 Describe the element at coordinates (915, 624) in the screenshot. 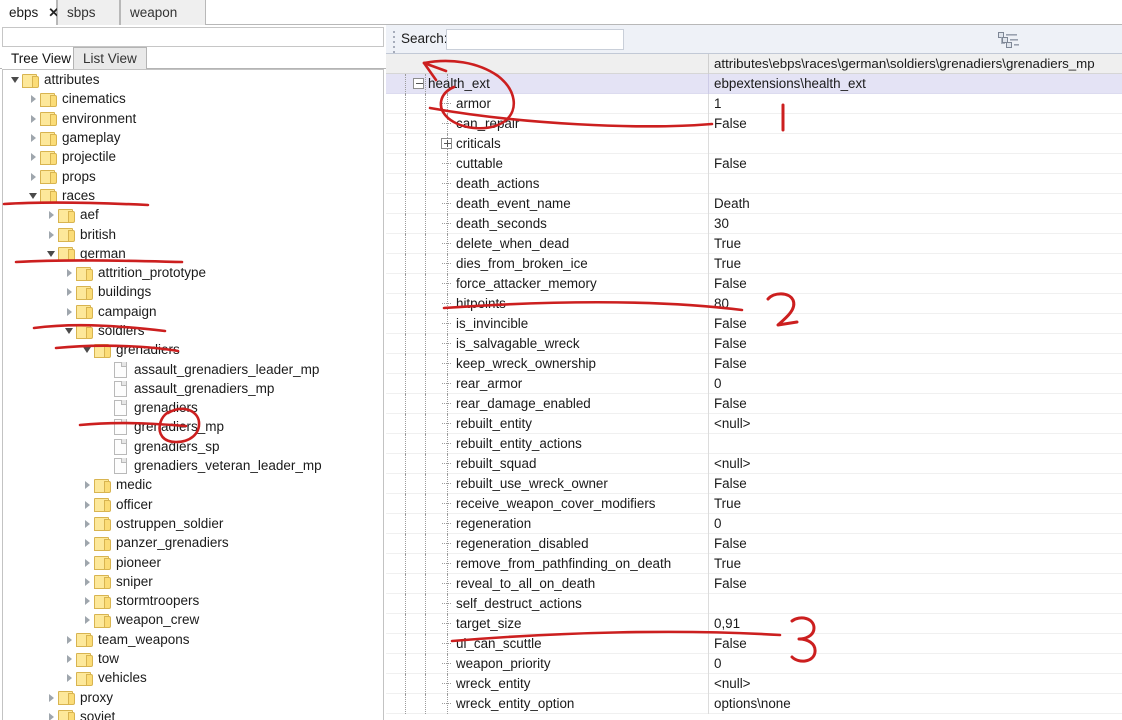

I see `property-value: 0,91` at that location.